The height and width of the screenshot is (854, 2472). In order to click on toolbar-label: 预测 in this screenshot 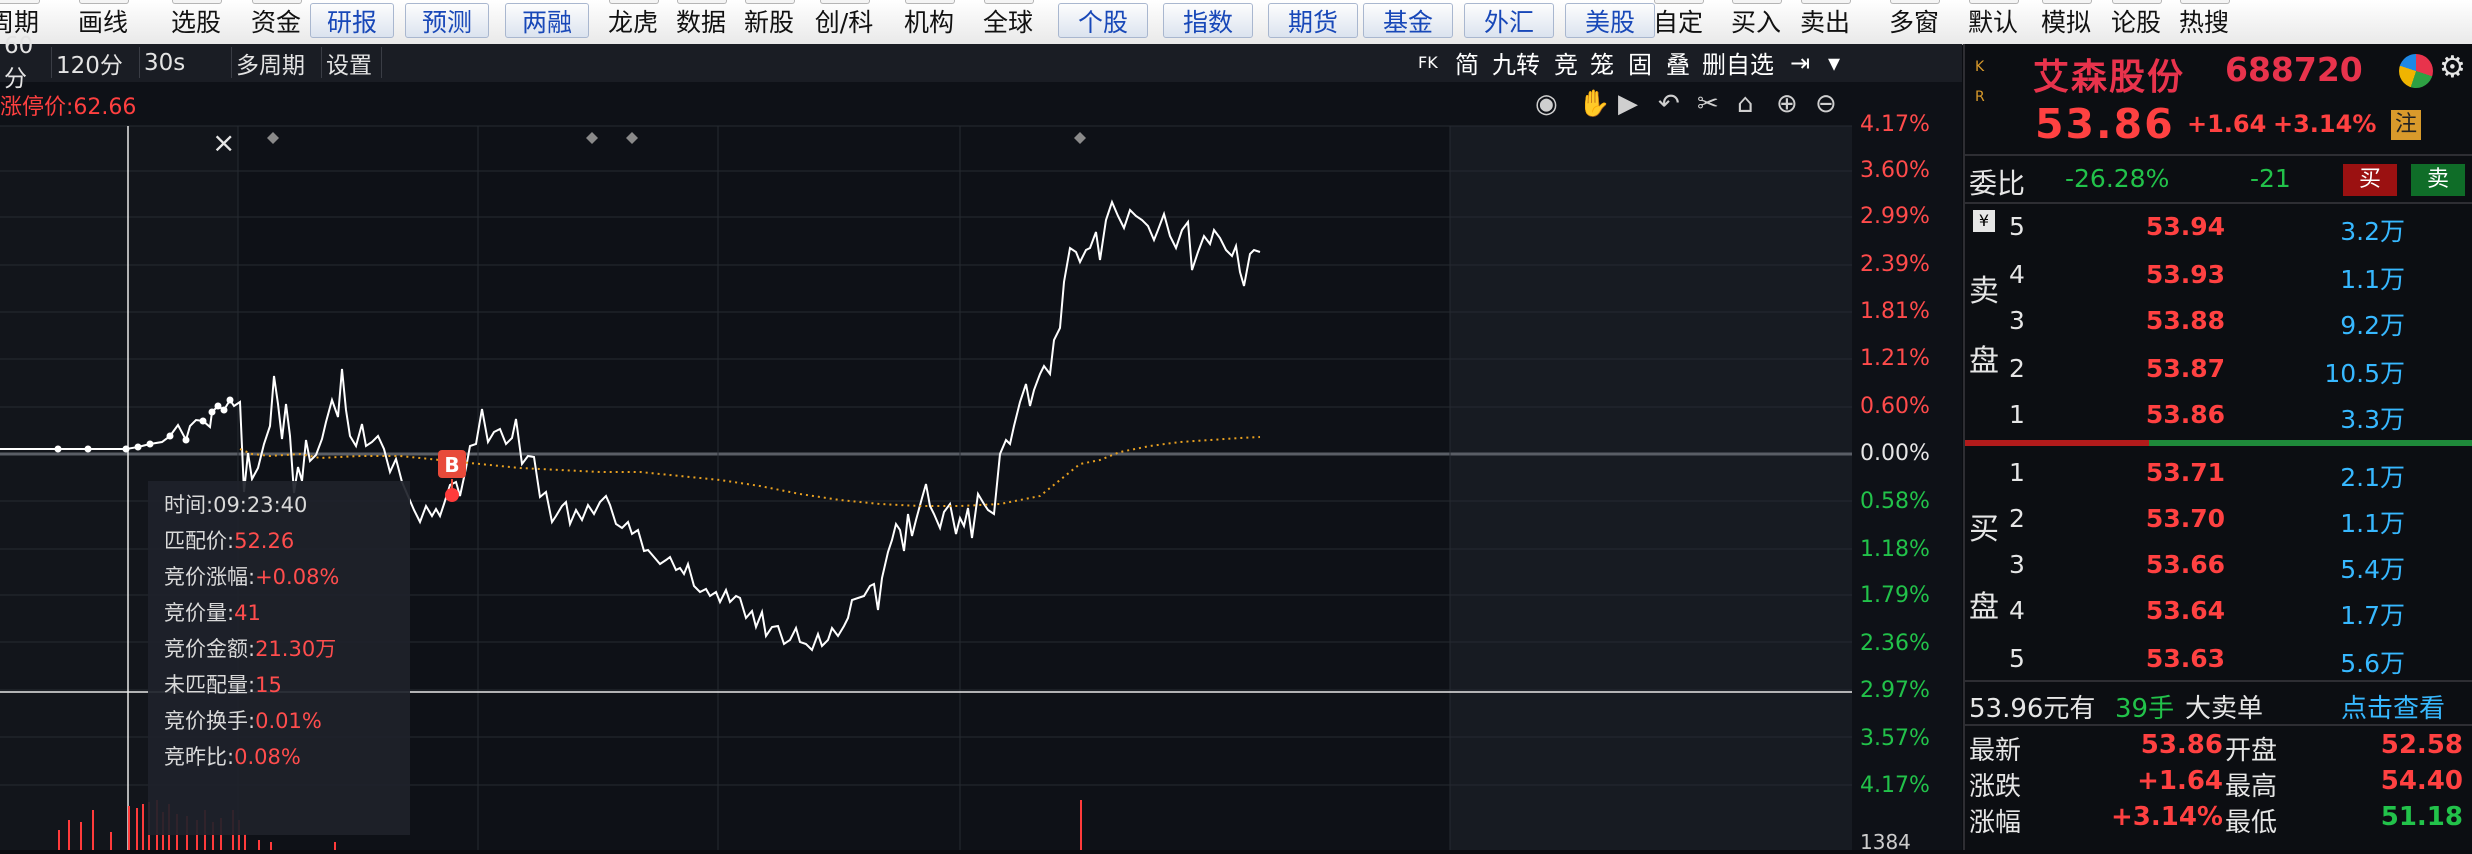, I will do `click(446, 22)`.